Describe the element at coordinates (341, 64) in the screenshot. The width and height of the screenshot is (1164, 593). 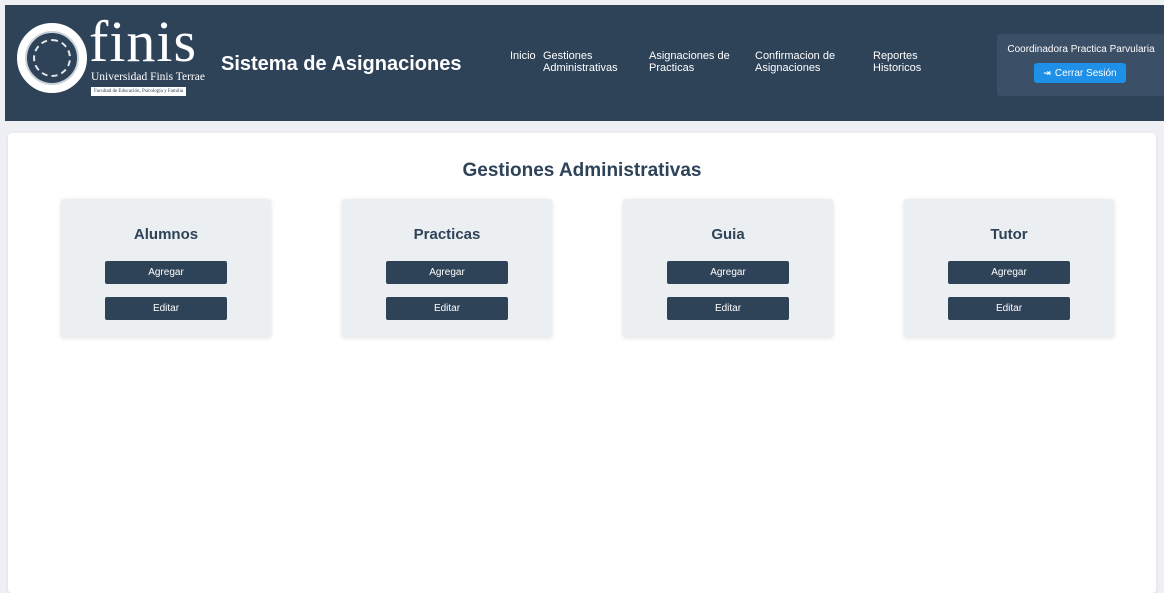
I see `app-title: Sistema de Asignaciones` at that location.